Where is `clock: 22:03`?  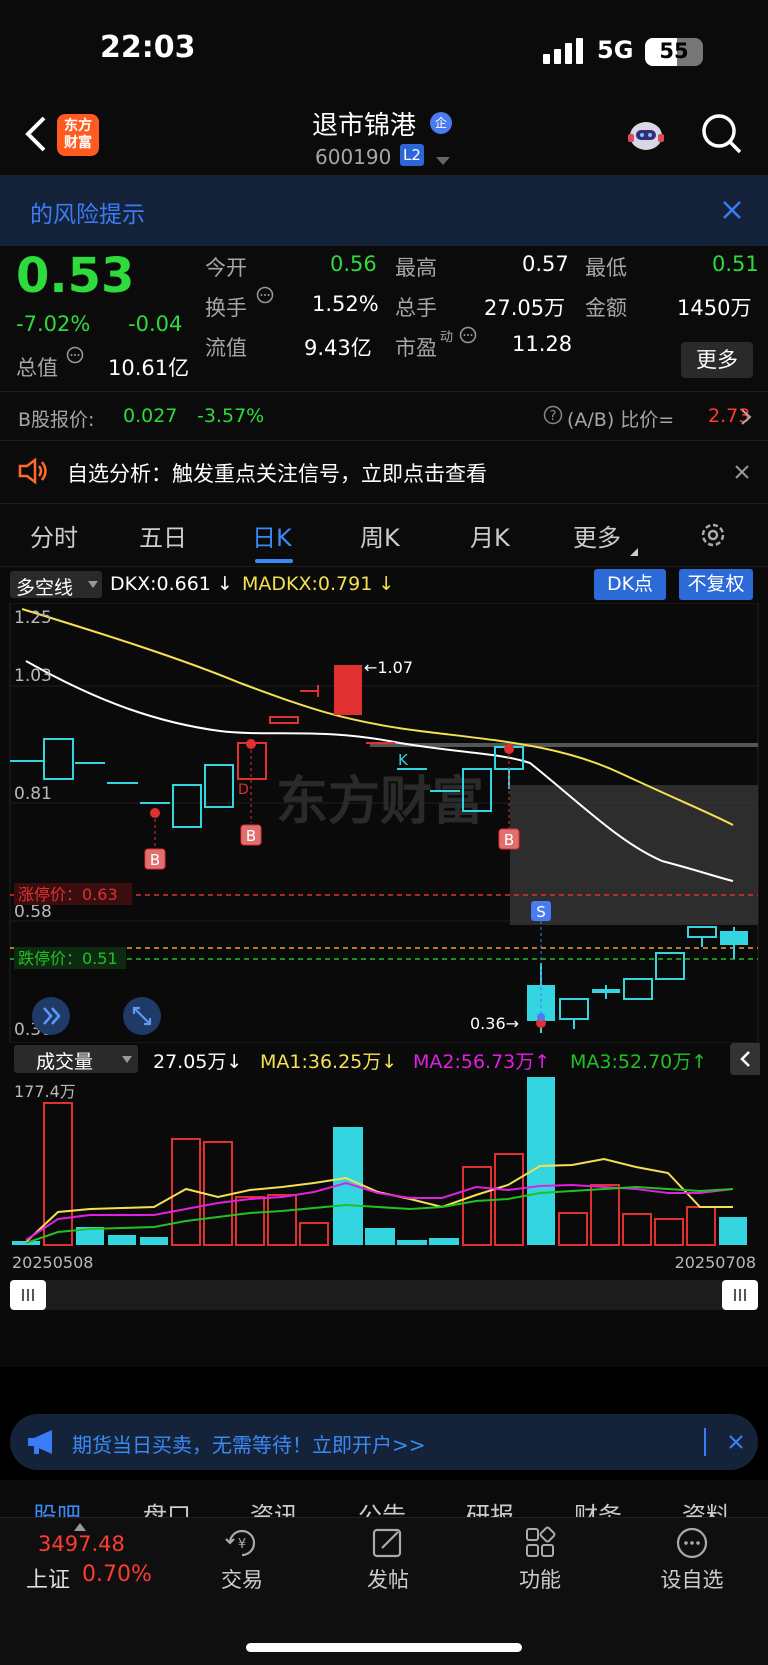 clock: 22:03 is located at coordinates (148, 47).